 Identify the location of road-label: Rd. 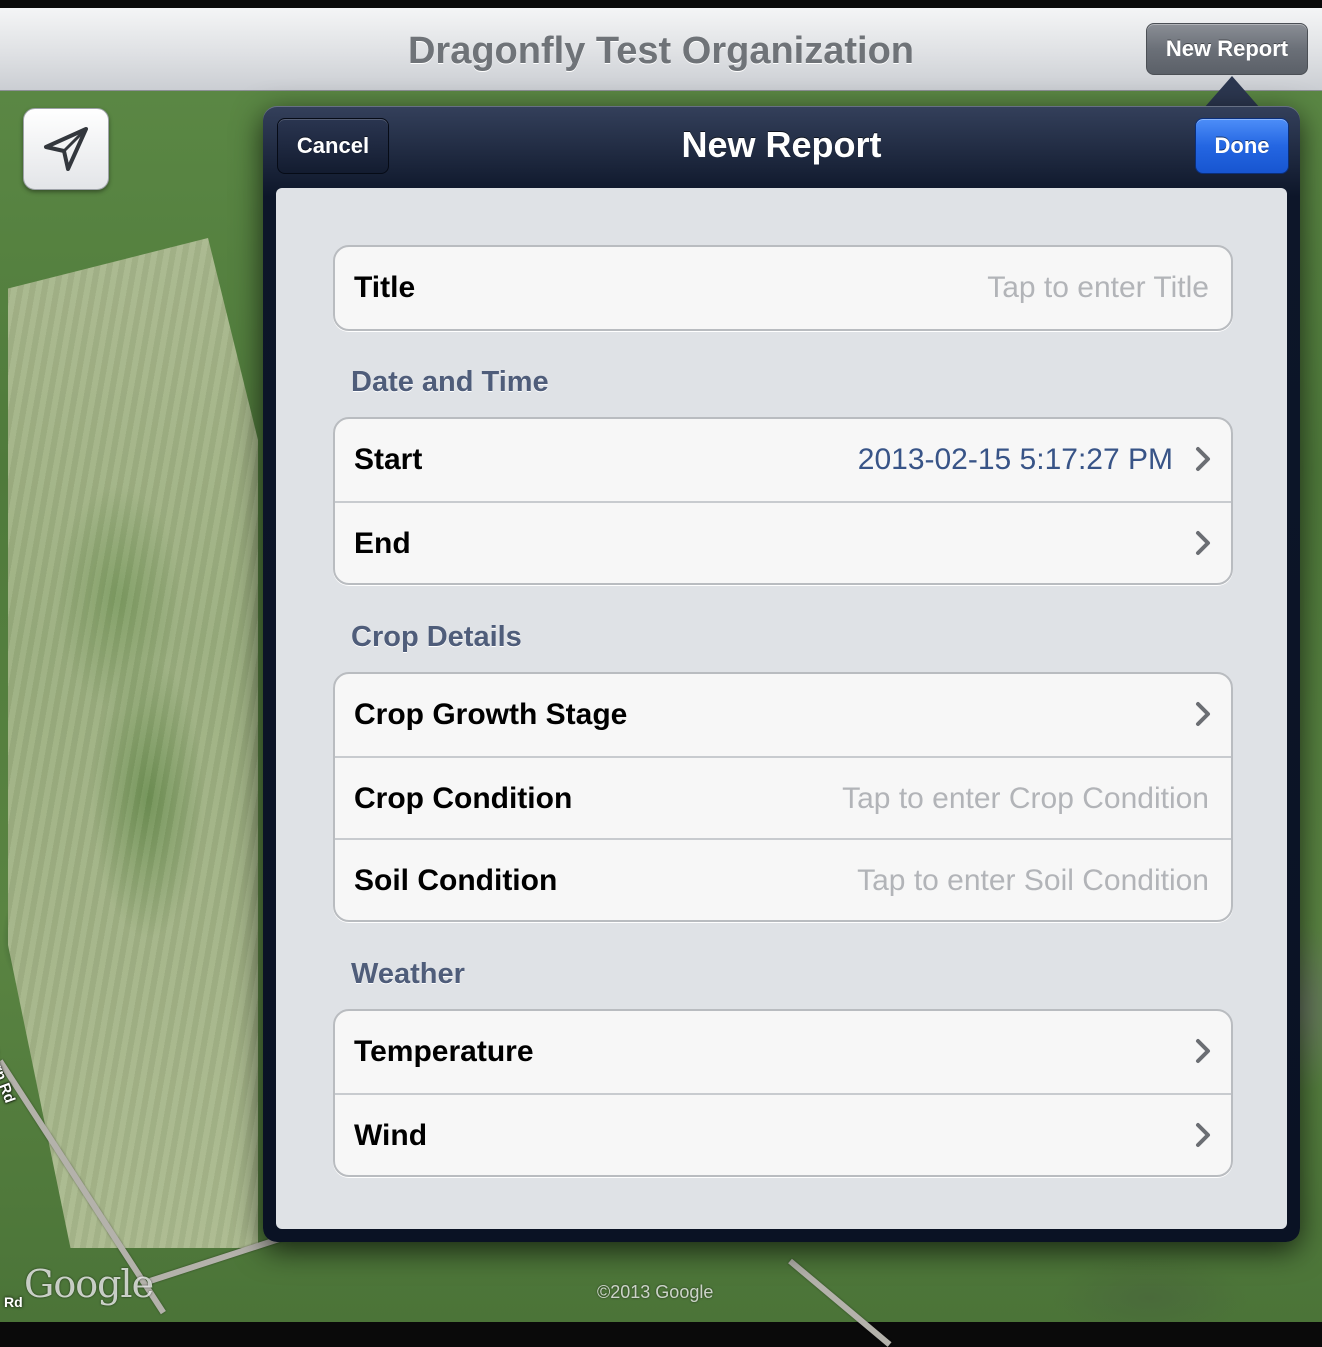
(13, 1302).